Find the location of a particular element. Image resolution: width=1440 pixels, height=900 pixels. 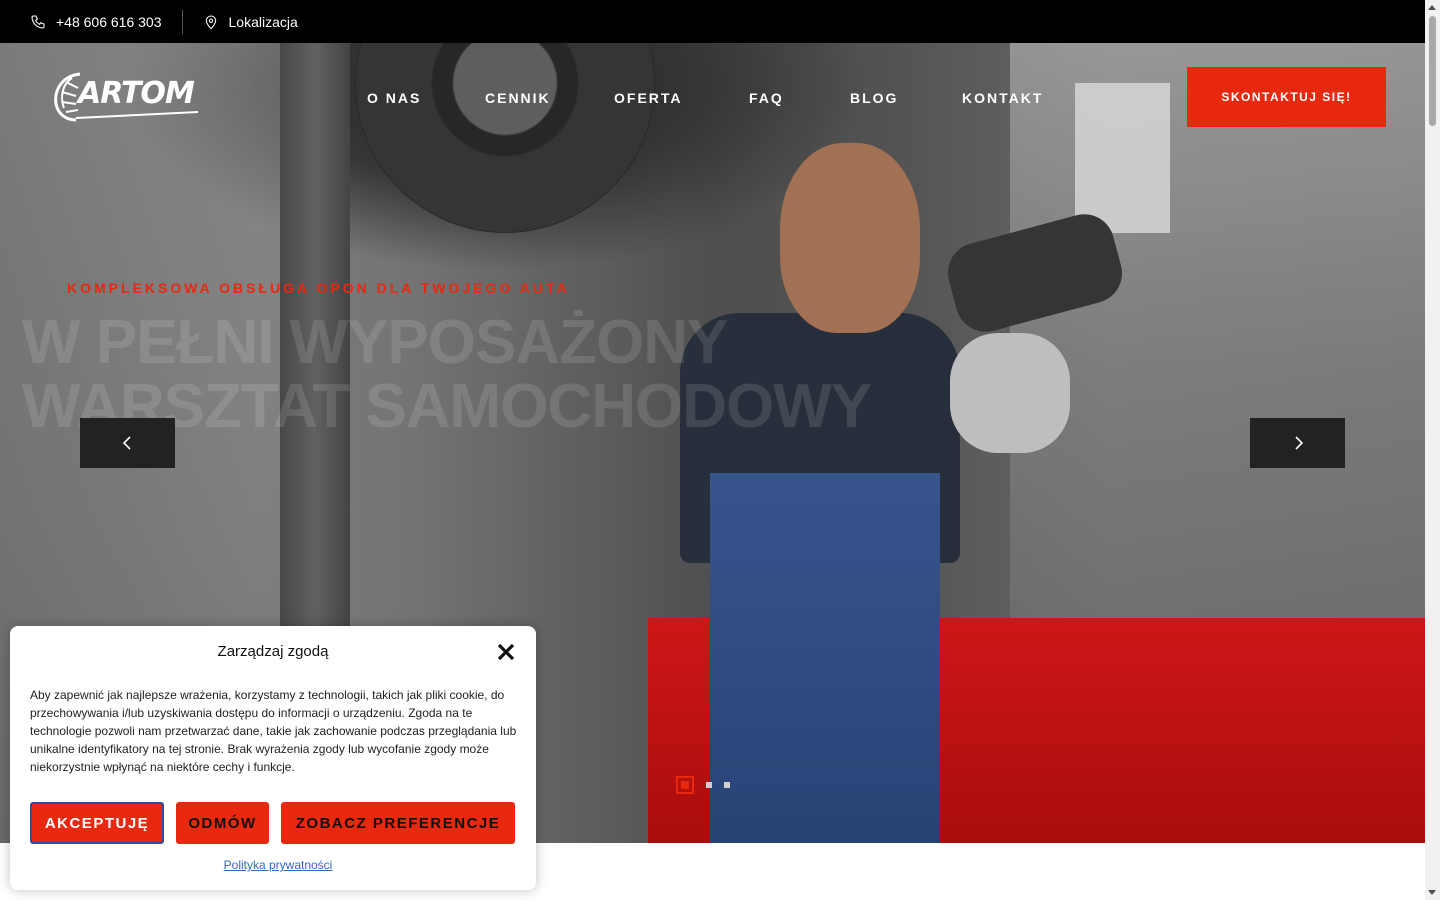

accept-button: AKCEPTUJĘ is located at coordinates (97, 823).